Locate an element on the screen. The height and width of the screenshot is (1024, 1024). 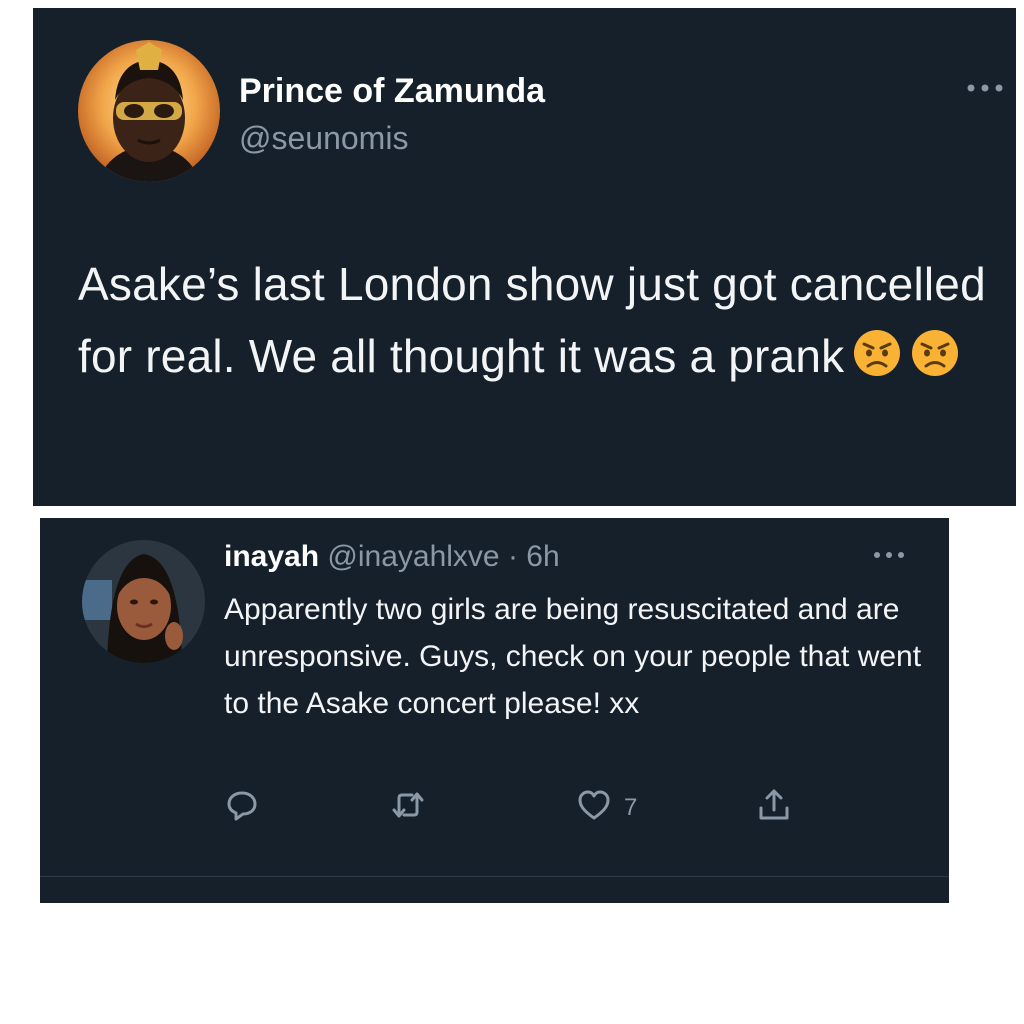
tweet-divider is located at coordinates (494, 876).